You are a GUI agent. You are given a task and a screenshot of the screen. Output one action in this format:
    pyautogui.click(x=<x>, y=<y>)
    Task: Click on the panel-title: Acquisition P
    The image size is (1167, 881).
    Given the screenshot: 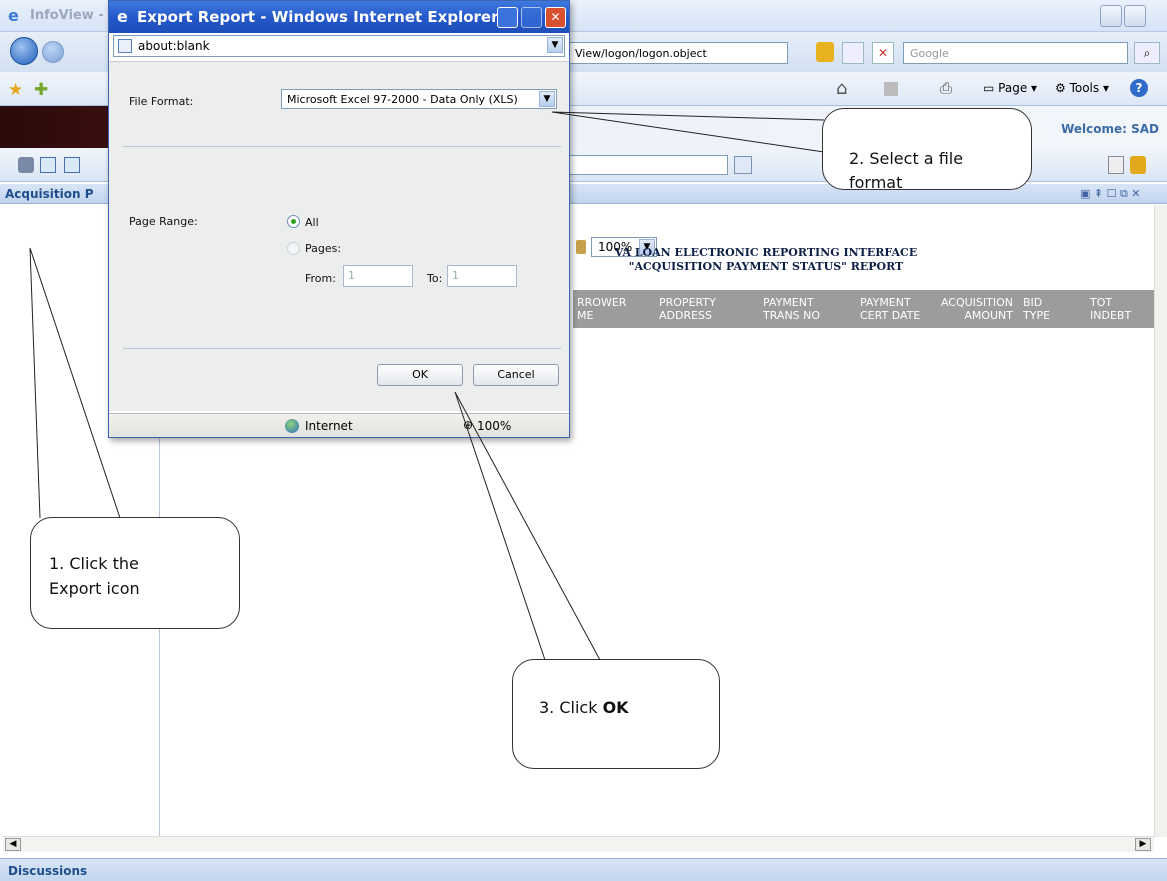 What is the action you would take?
    pyautogui.click(x=49, y=194)
    